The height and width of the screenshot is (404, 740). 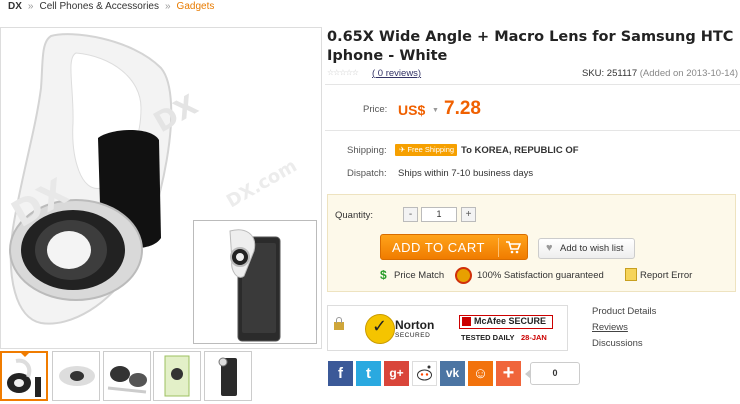 I want to click on quantity-increase-button: +, so click(x=468, y=214).